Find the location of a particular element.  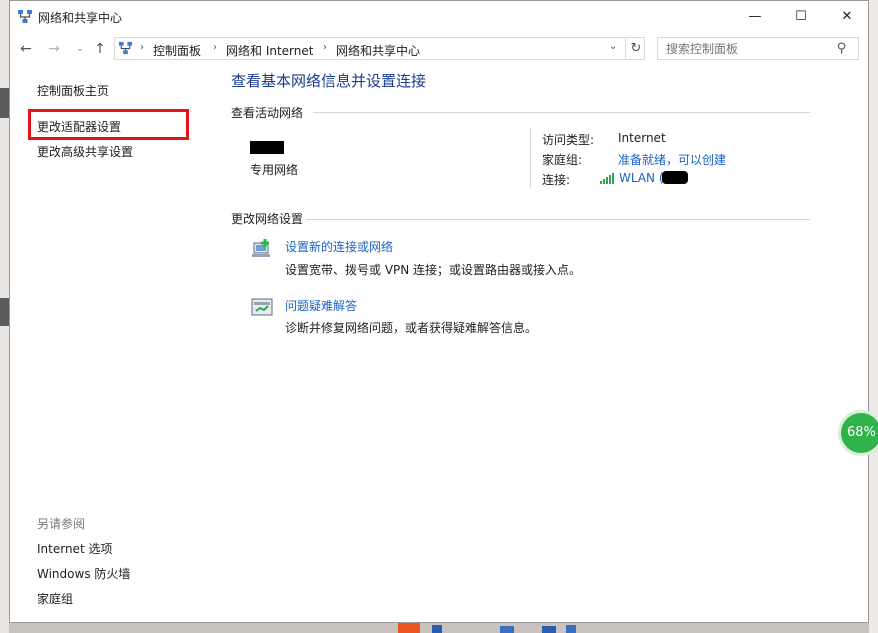

breadcrumb-control-panel: 控制面板 is located at coordinates (177, 50).